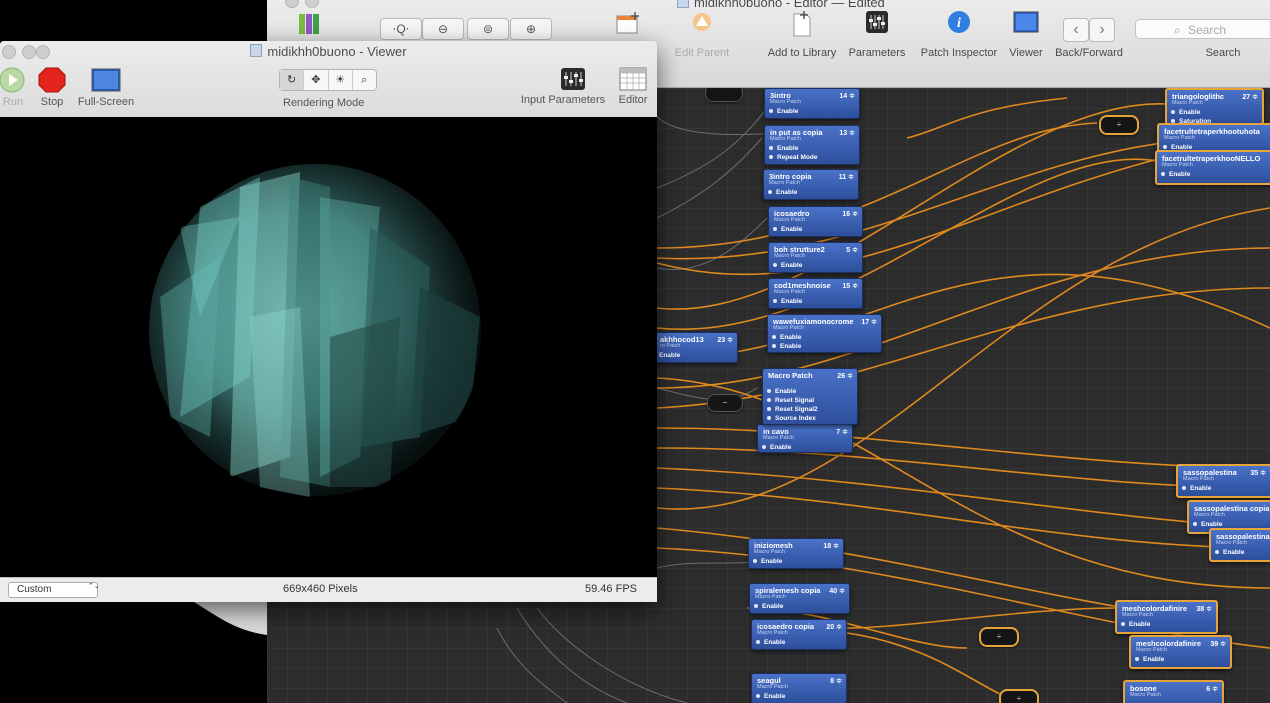 The image size is (1270, 703). Describe the element at coordinates (328, 51) in the screenshot. I see `viewer-title: midikhh0buono - Viewer` at that location.